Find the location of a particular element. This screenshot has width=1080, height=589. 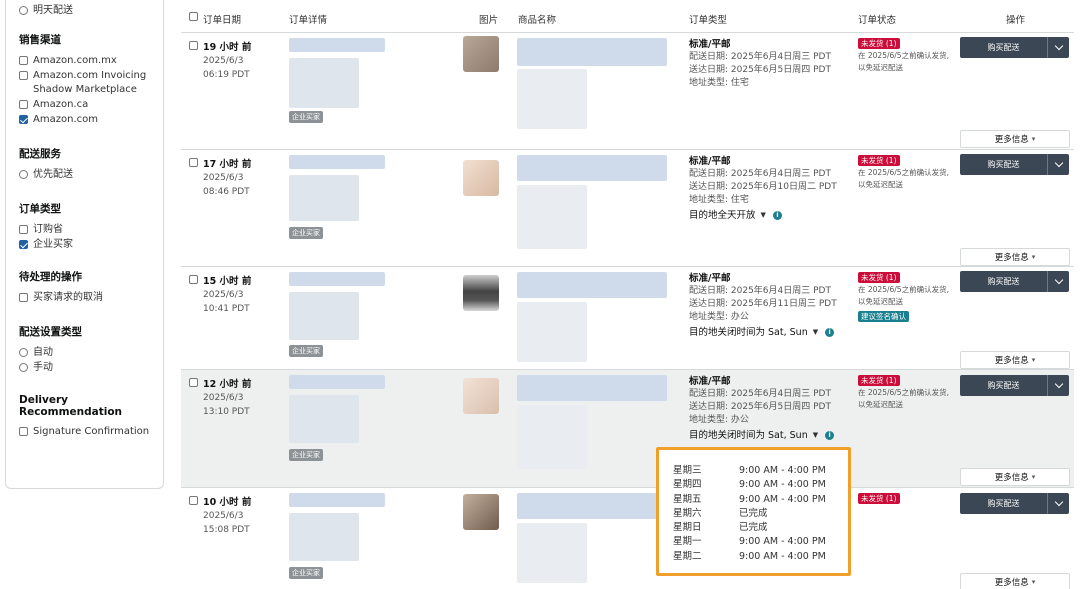

filter-buyer-cancel: 买家请求的取消 is located at coordinates (91, 298).